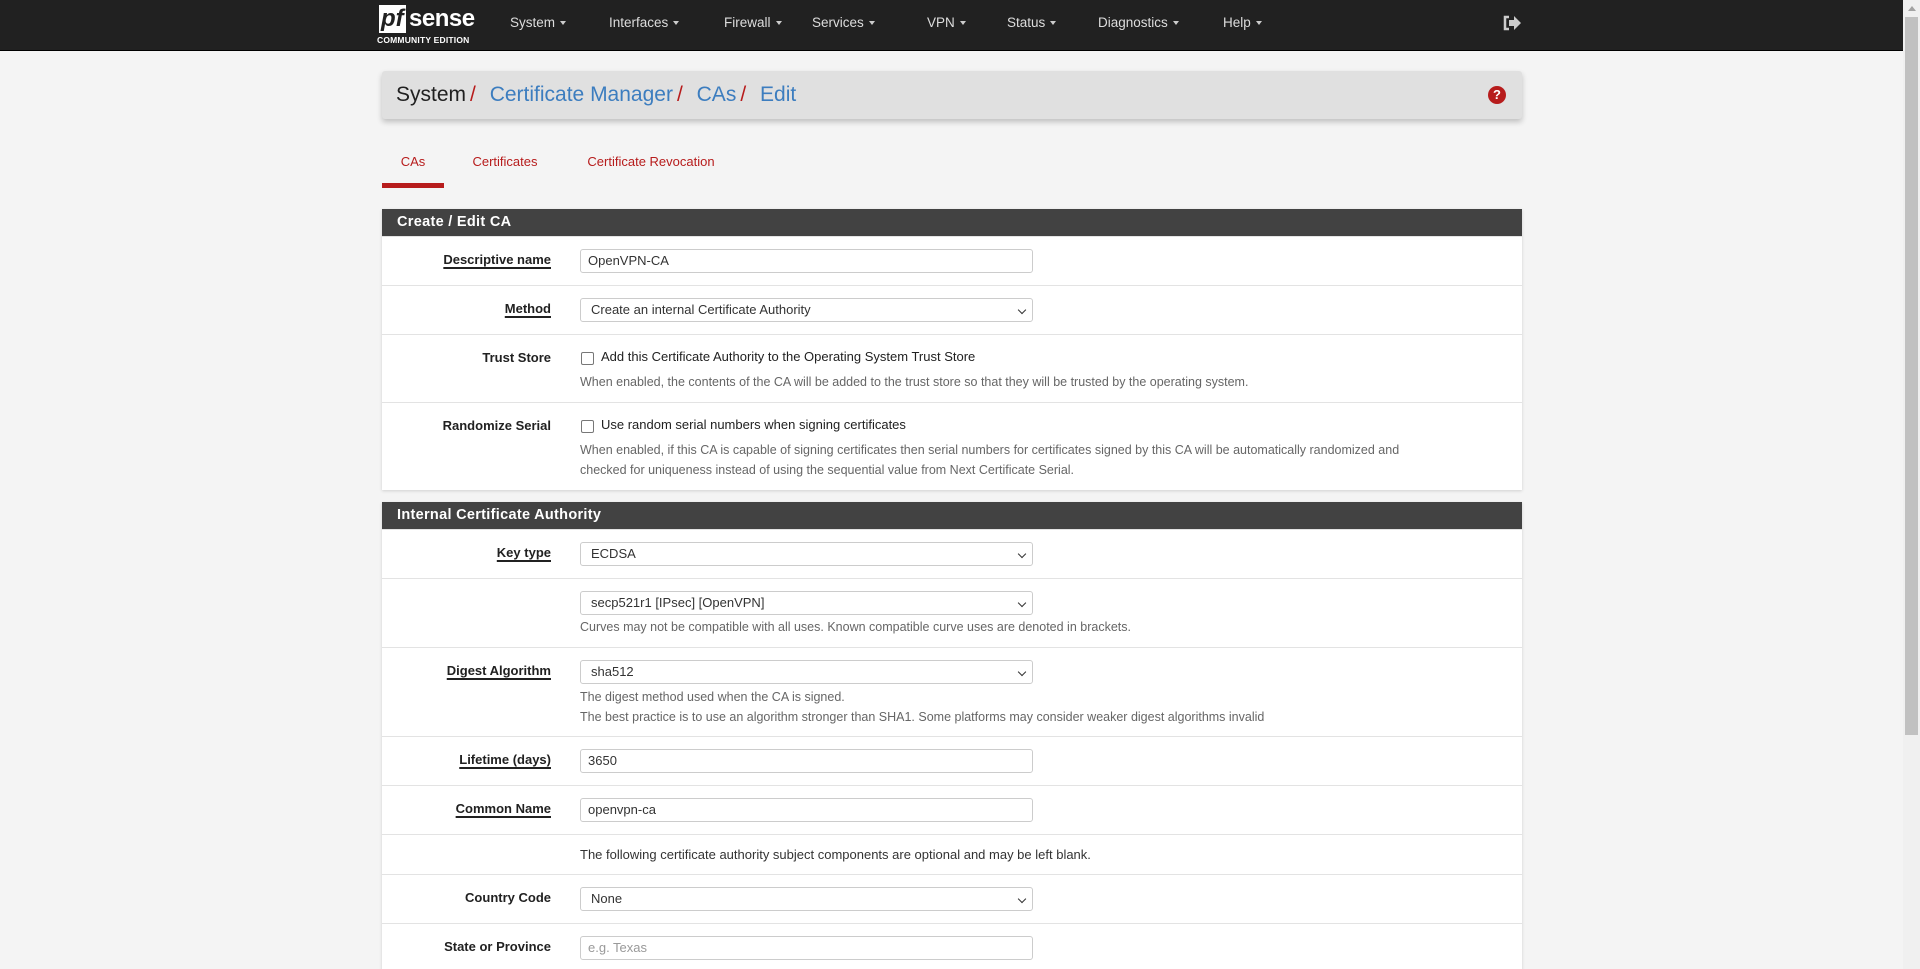 This screenshot has height=969, width=1920. Describe the element at coordinates (843, 25) in the screenshot. I see `nav-services: Services` at that location.